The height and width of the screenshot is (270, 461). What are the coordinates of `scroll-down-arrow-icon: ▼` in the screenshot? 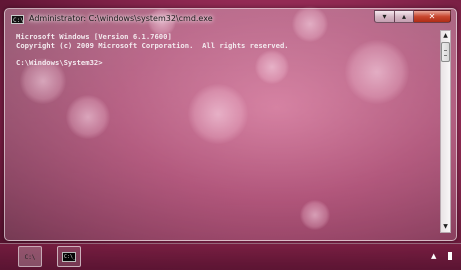 It's located at (445, 227).